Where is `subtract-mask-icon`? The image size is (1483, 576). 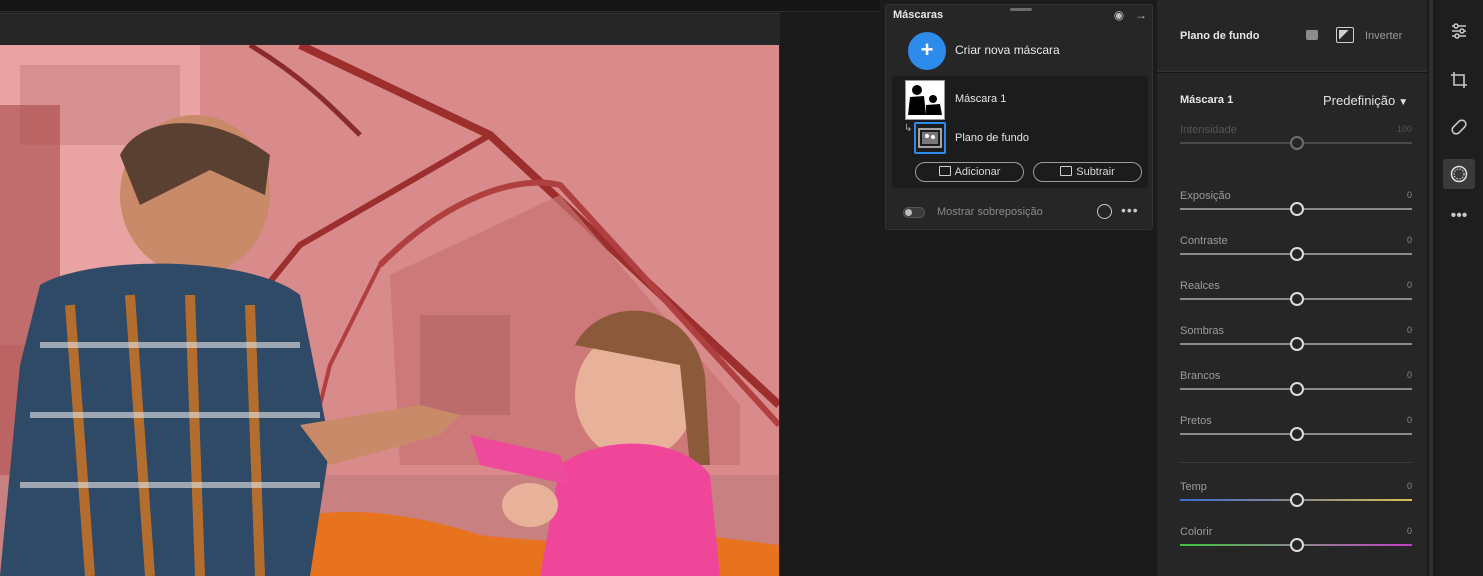 subtract-mask-icon is located at coordinates (1066, 171).